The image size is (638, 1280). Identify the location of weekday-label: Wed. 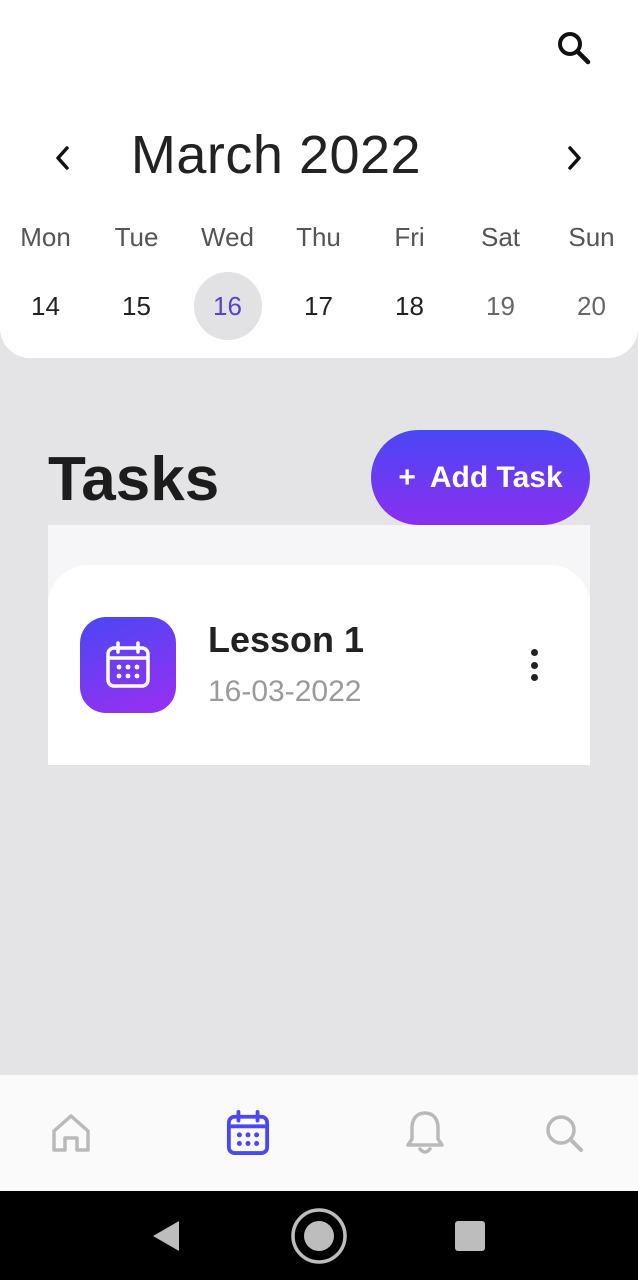
(227, 237).